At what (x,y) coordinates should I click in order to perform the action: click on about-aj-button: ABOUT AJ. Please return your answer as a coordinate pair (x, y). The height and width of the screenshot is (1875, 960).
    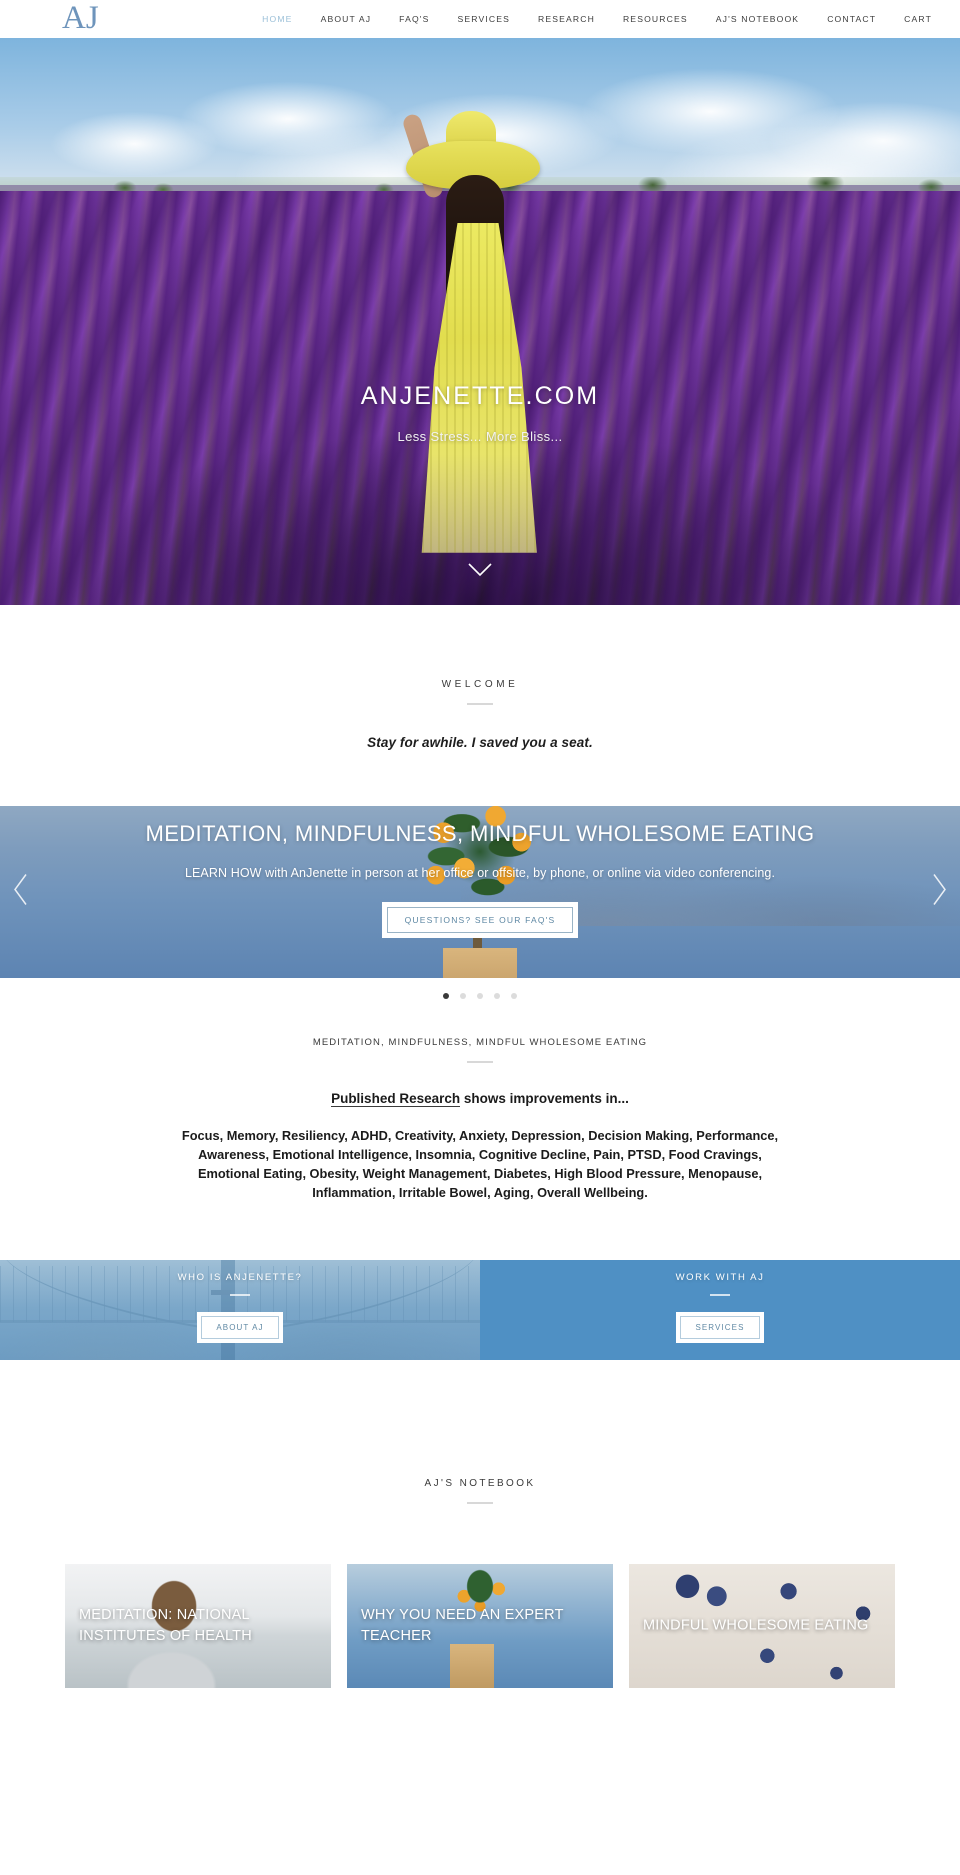
    Looking at the image, I should click on (240, 1327).